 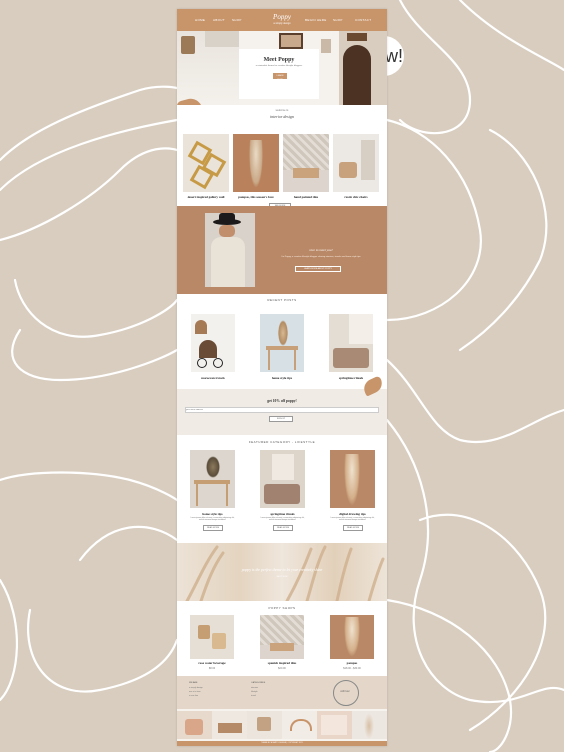 I want to click on nav-shop-right: SHOP, so click(x=338, y=20).